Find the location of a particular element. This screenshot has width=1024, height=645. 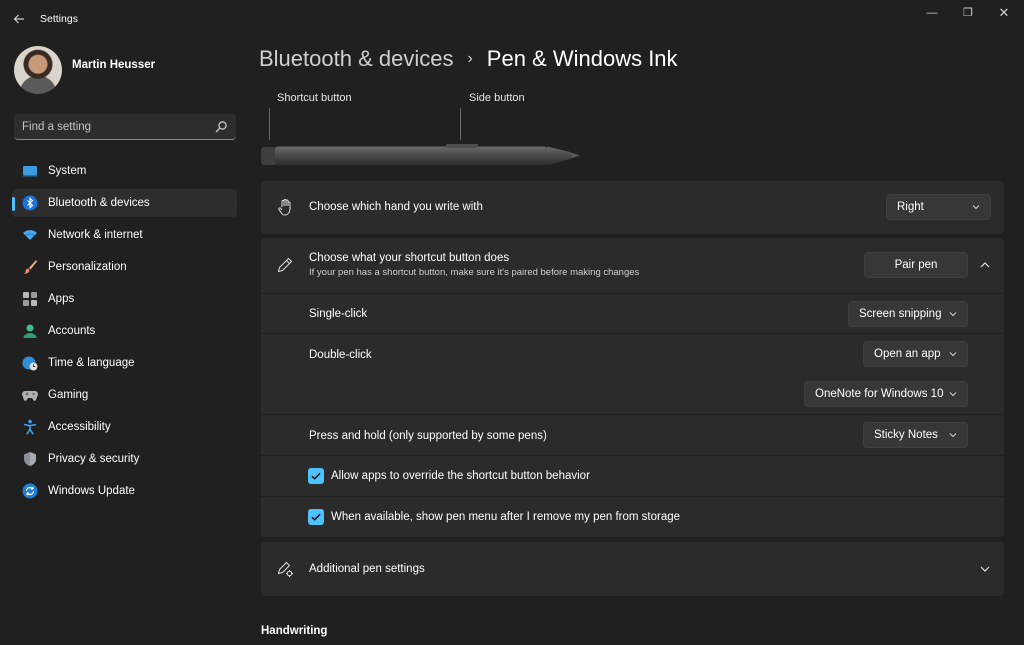

side-button-label: Side button is located at coordinates (497, 98).